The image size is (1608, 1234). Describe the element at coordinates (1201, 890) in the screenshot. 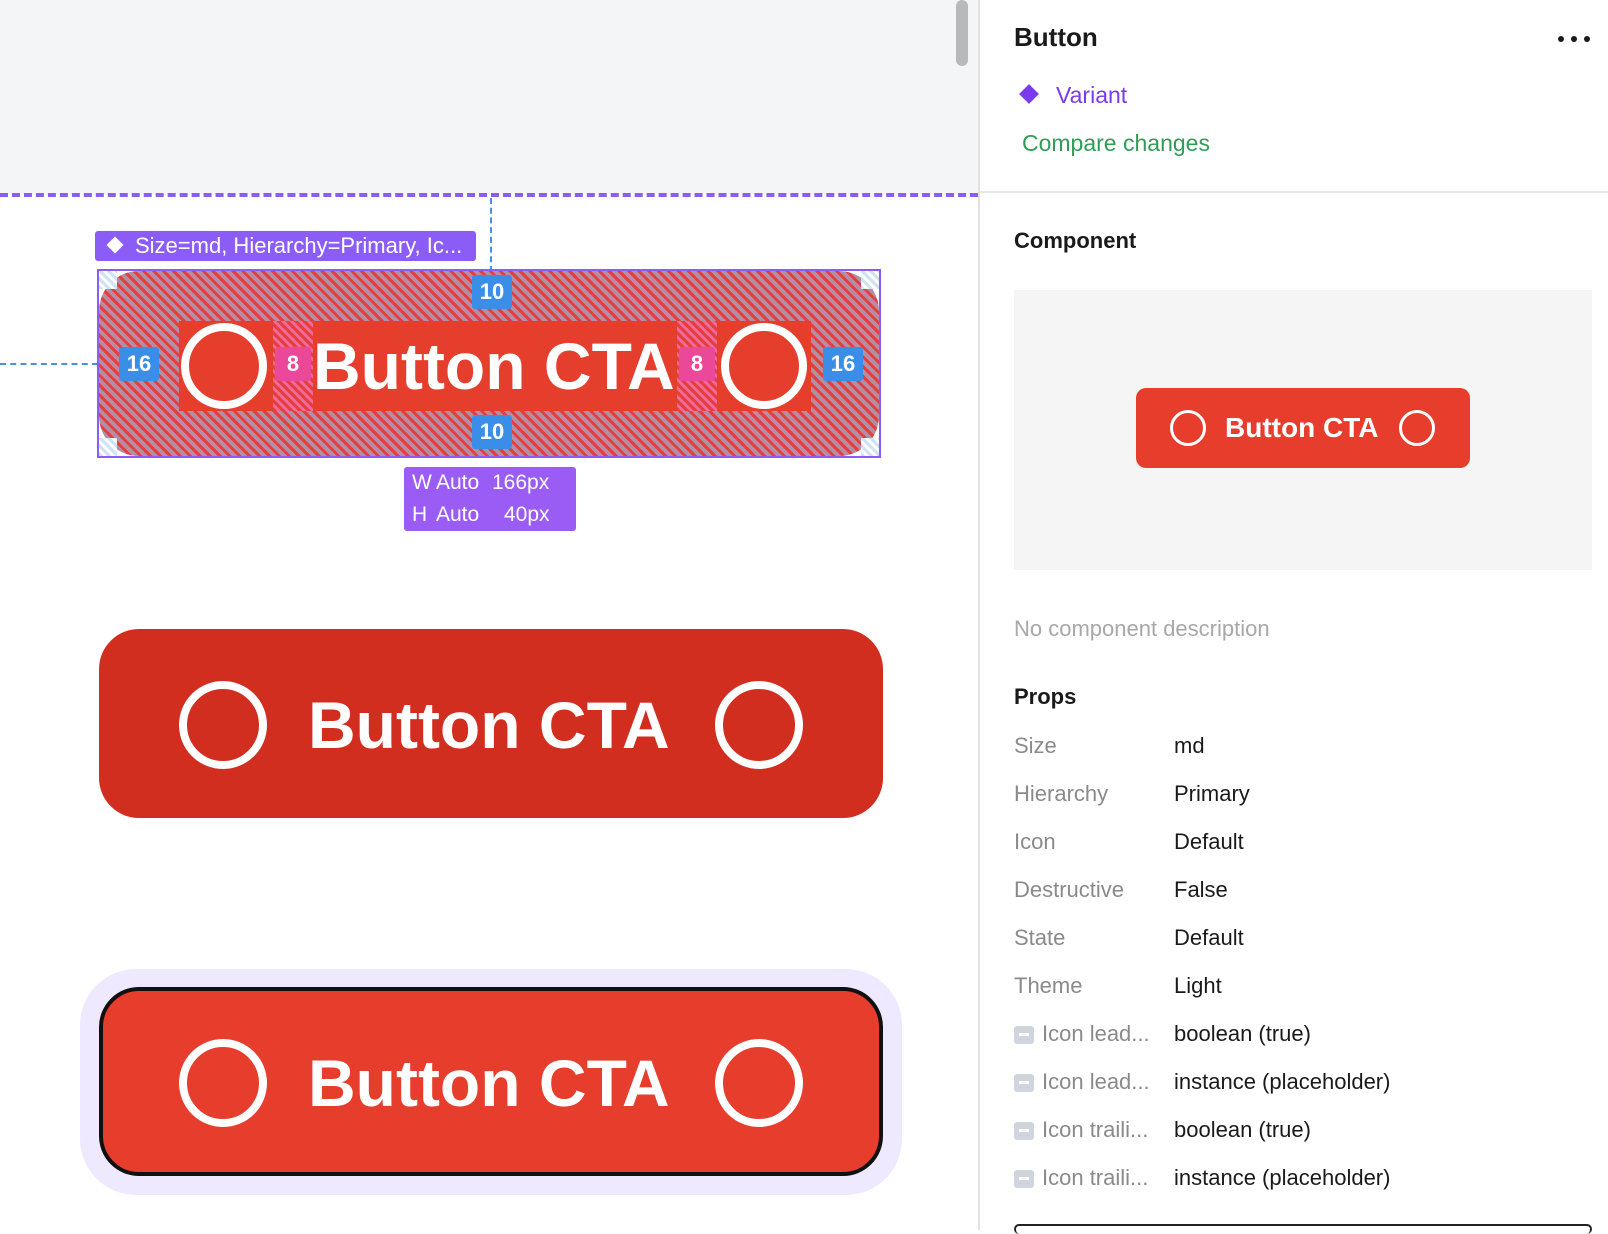

I see `prop-value: False` at that location.